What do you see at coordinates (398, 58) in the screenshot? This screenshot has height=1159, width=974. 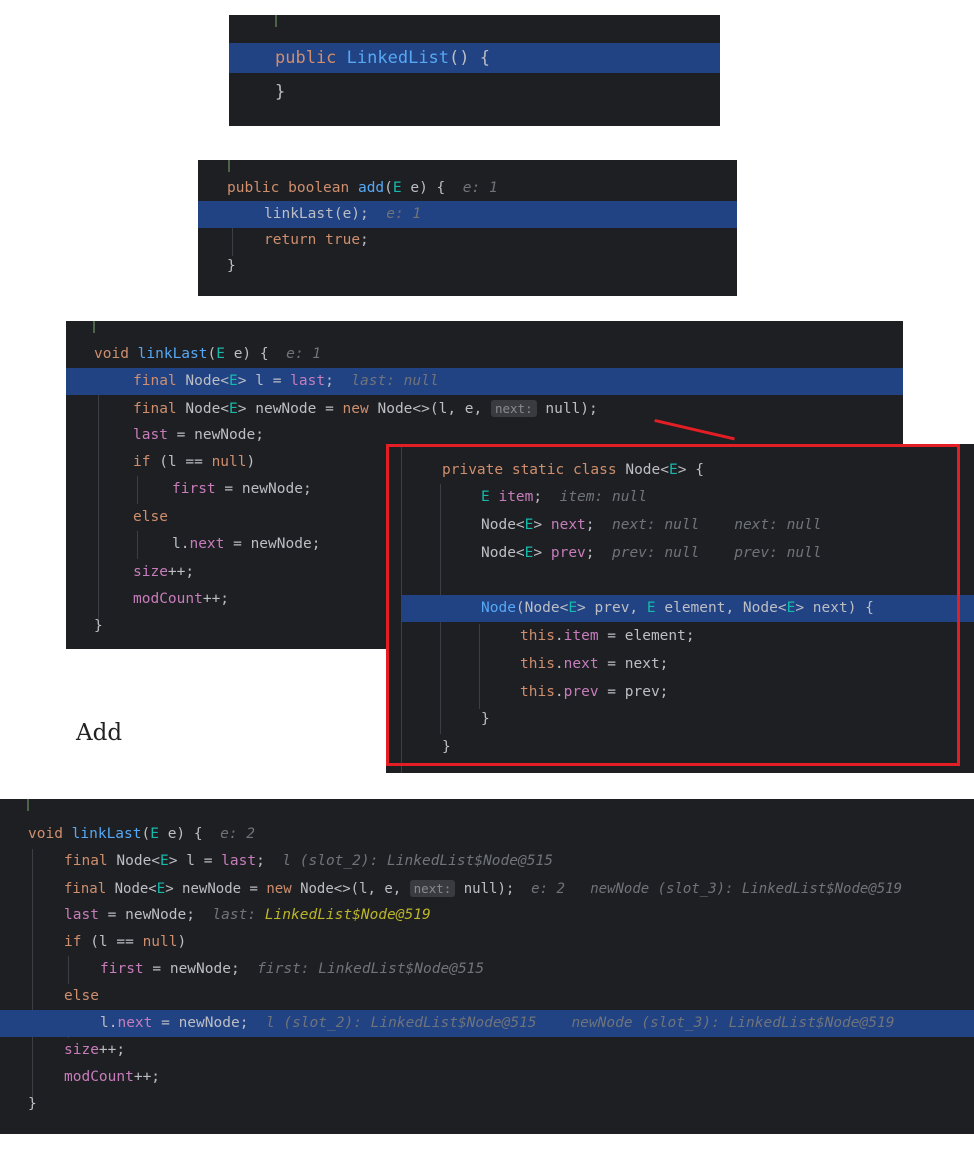 I see `function-name: LinkedList` at bounding box center [398, 58].